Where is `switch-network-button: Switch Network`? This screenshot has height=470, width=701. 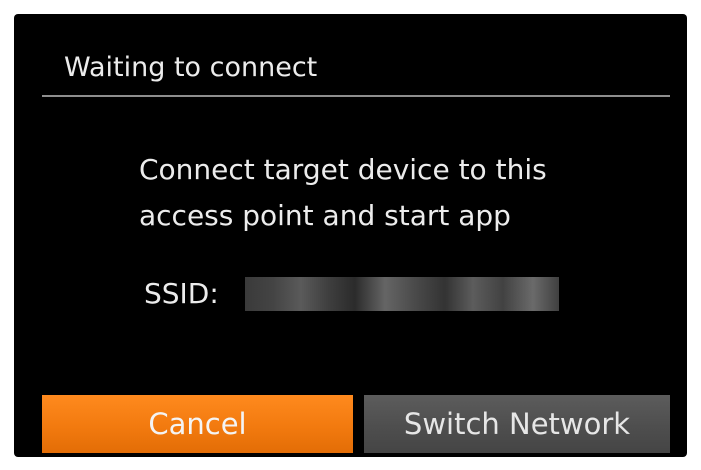
switch-network-button: Switch Network is located at coordinates (517, 424).